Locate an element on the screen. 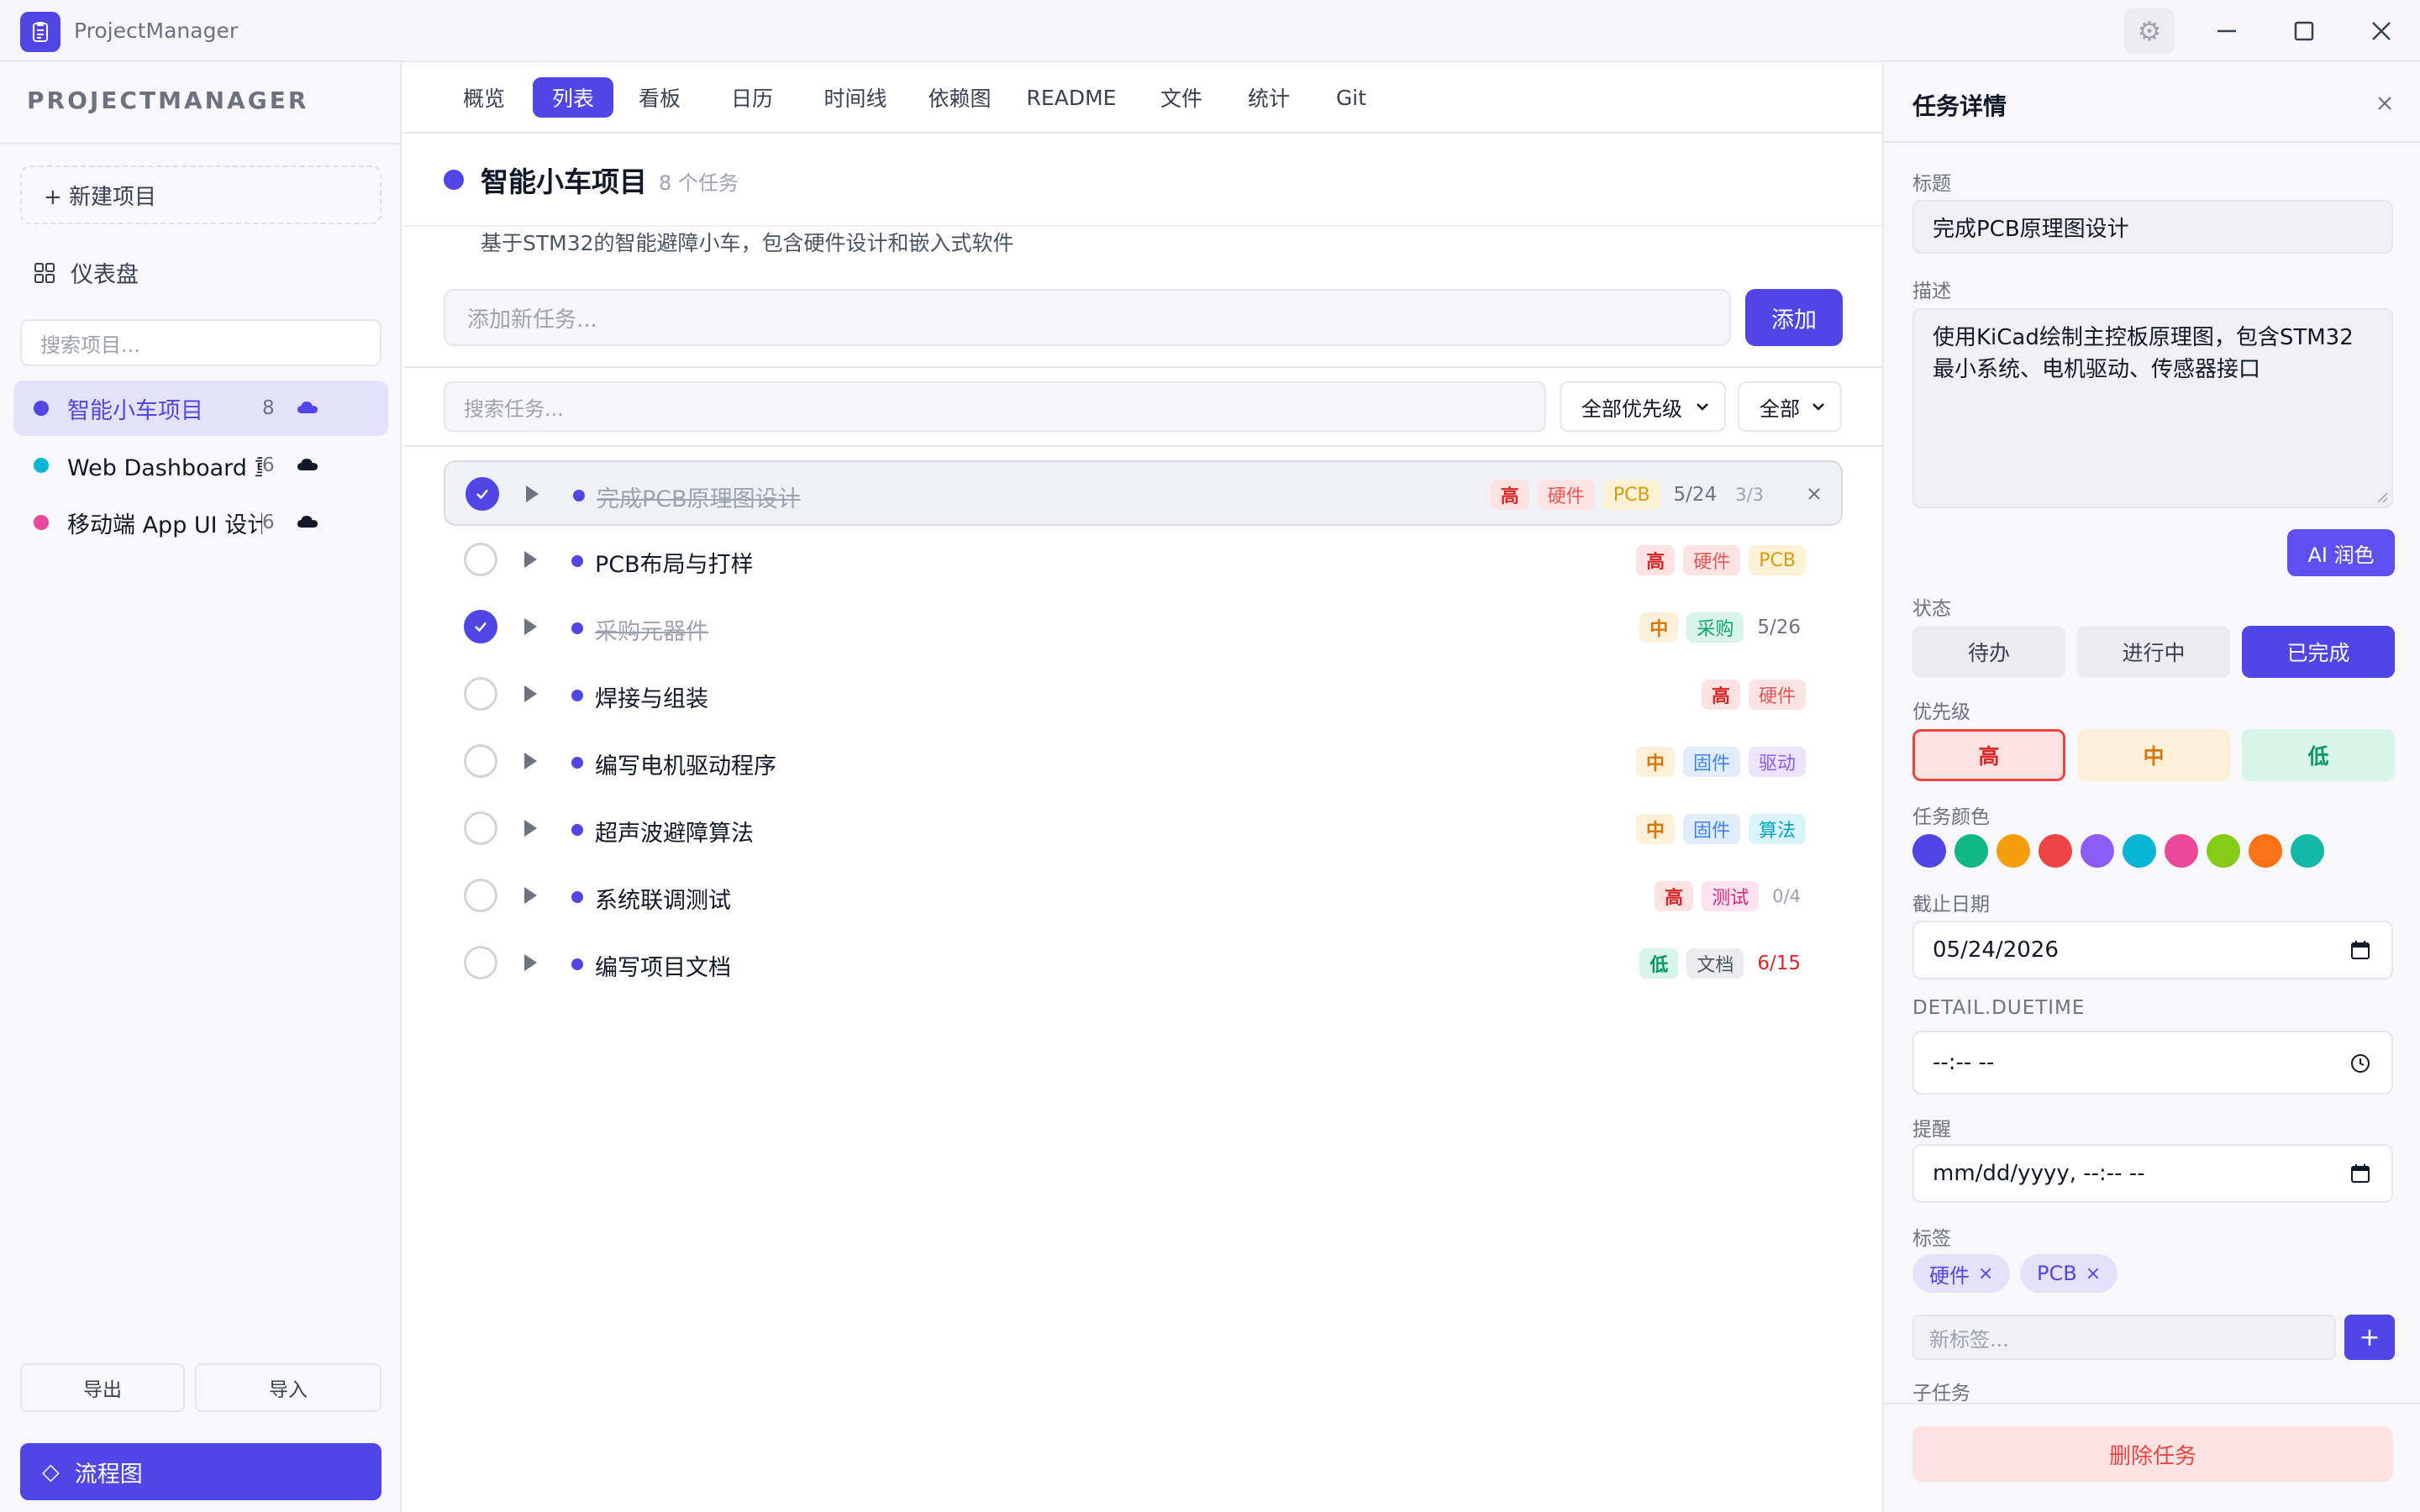 The width and height of the screenshot is (2420, 1512). task-row: 焊接与组装 高硬件 is located at coordinates (1143, 694).